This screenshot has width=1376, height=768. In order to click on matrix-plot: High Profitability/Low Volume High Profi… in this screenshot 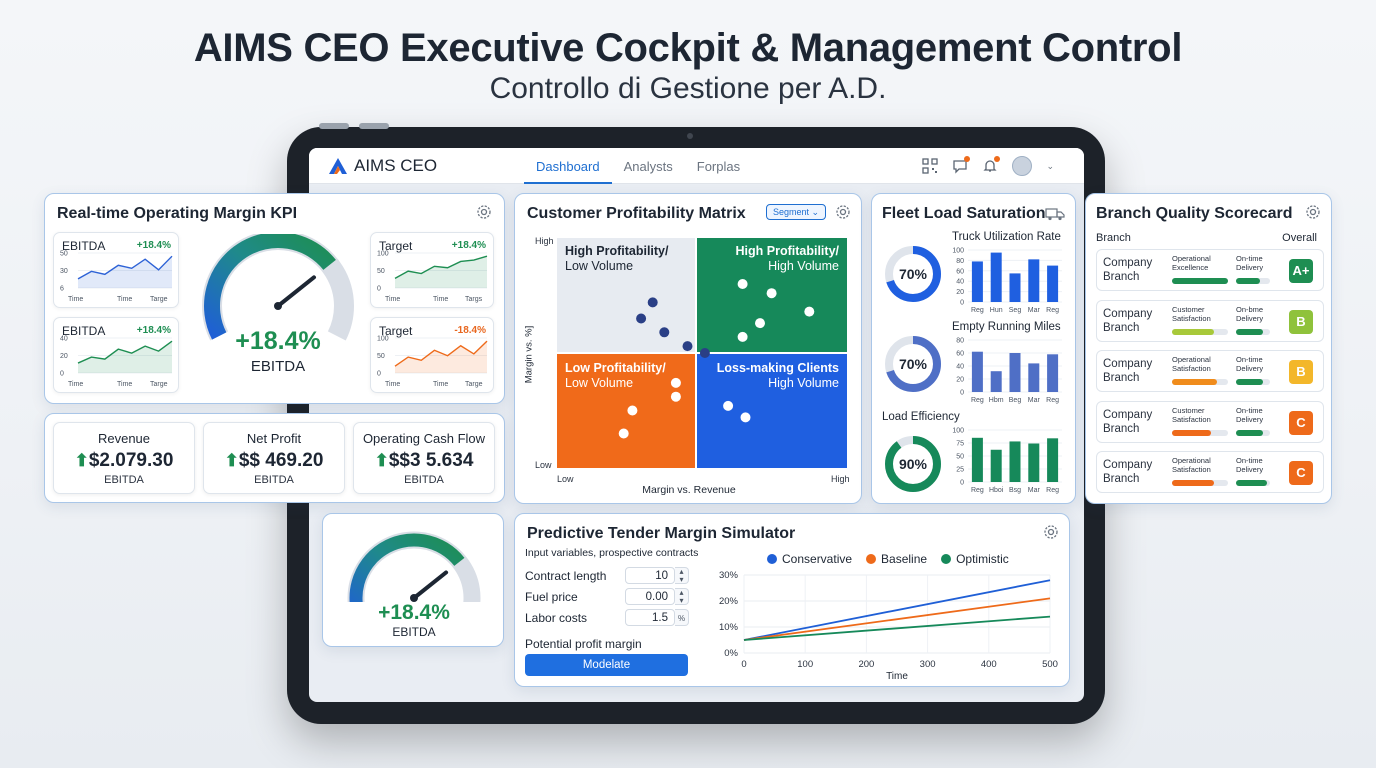, I will do `click(702, 353)`.